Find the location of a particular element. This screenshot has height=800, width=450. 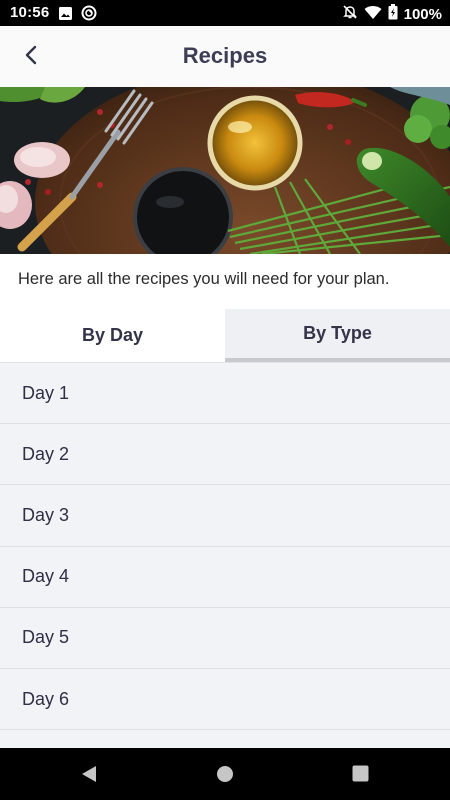

sync-icon is located at coordinates (89, 15).